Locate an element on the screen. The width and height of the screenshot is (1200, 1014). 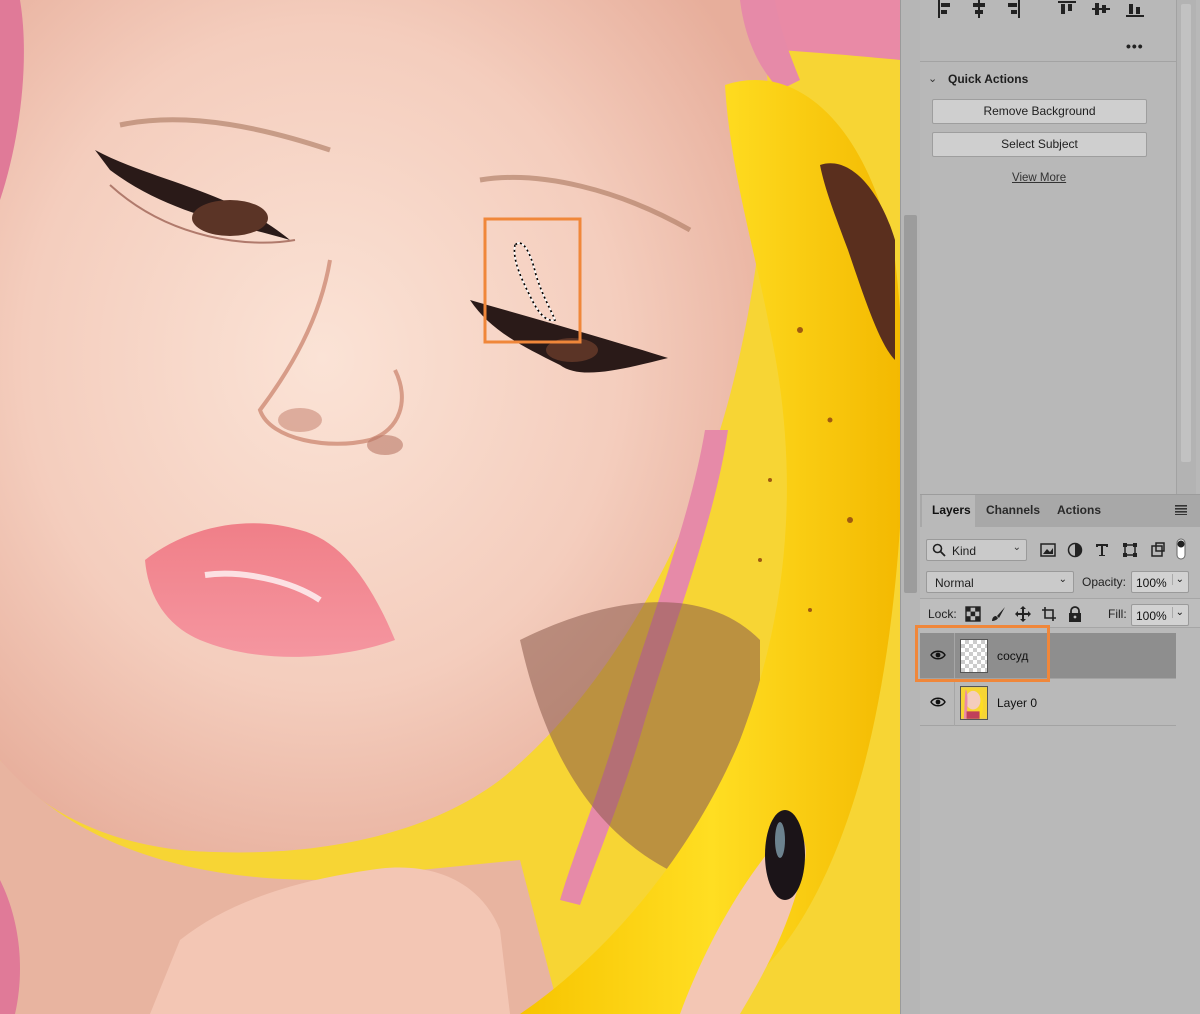
opacity-value: 100% is located at coordinates (1151, 583).